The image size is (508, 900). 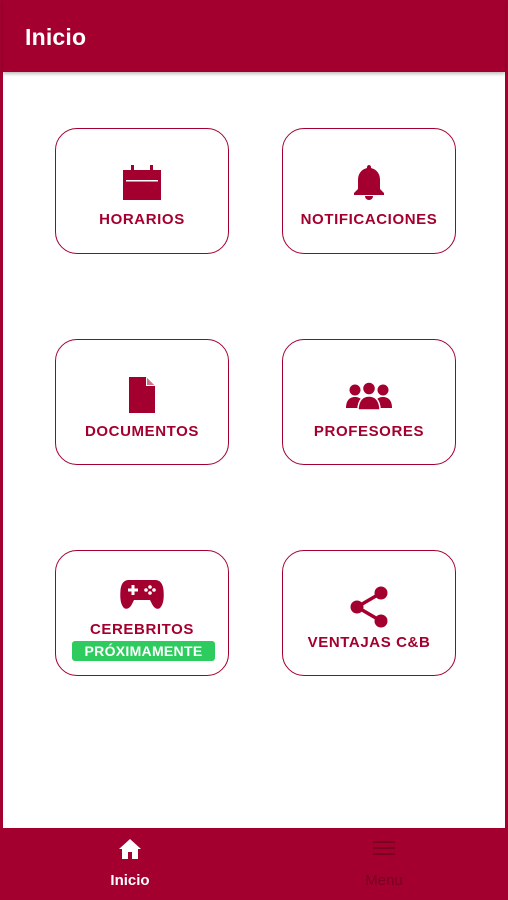 What do you see at coordinates (384, 848) in the screenshot?
I see `menu-icon` at bounding box center [384, 848].